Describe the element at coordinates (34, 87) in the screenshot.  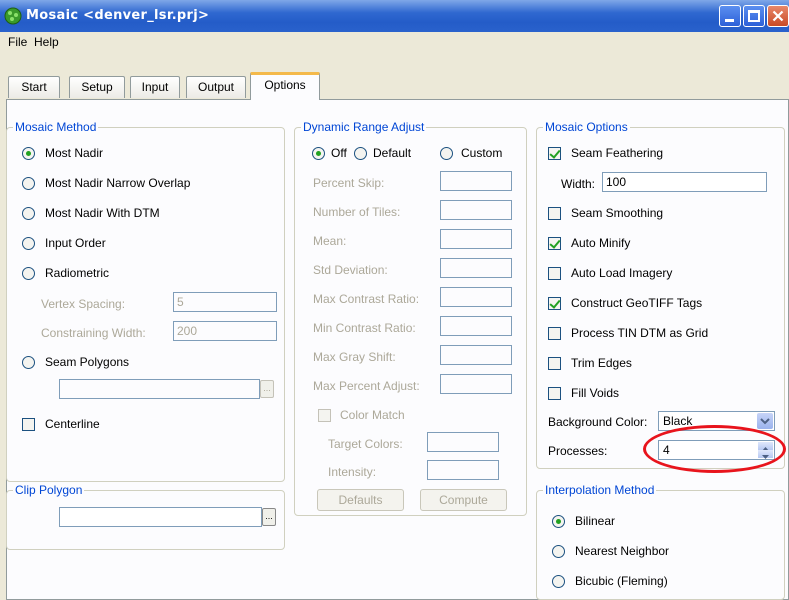
I see `tab-start: Start` at that location.